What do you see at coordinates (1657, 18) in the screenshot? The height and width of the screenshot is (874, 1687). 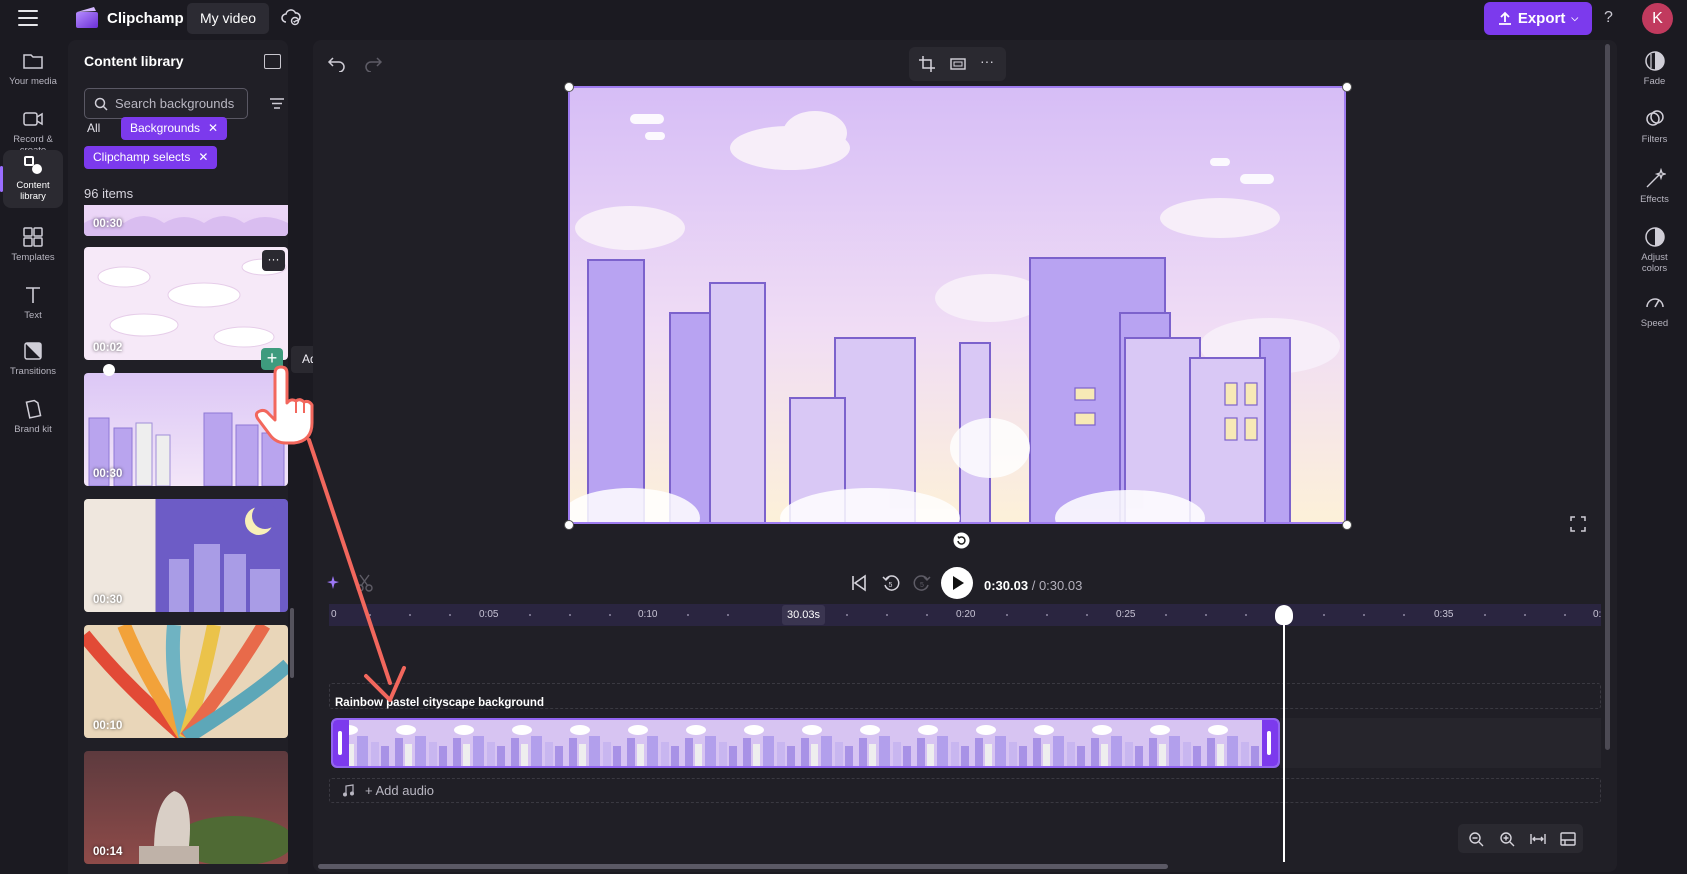 I see `avatar: K` at bounding box center [1657, 18].